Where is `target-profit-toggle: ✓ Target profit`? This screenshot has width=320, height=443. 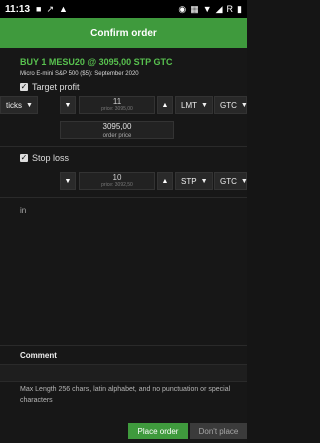
target-profit-toggle: ✓ Target profit is located at coordinates (50, 87).